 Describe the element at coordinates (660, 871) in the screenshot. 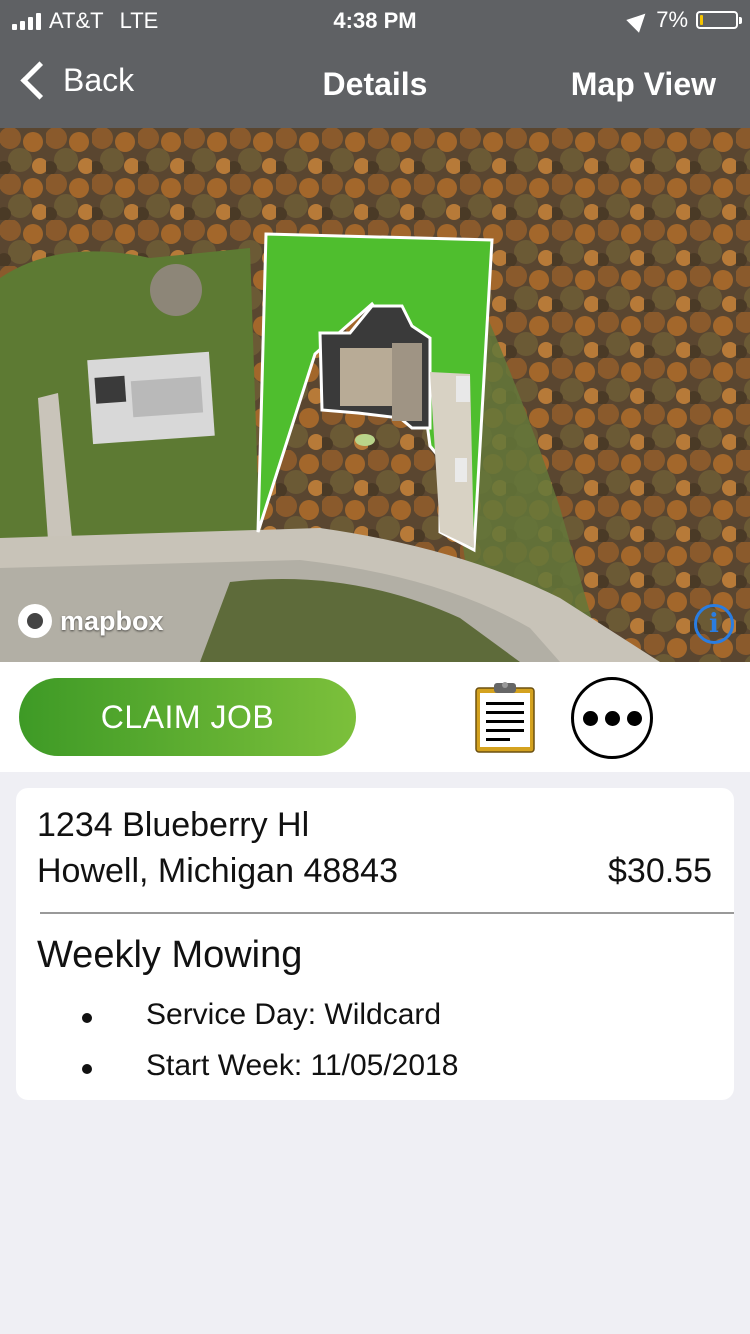

I see `job-price: $30.55` at that location.